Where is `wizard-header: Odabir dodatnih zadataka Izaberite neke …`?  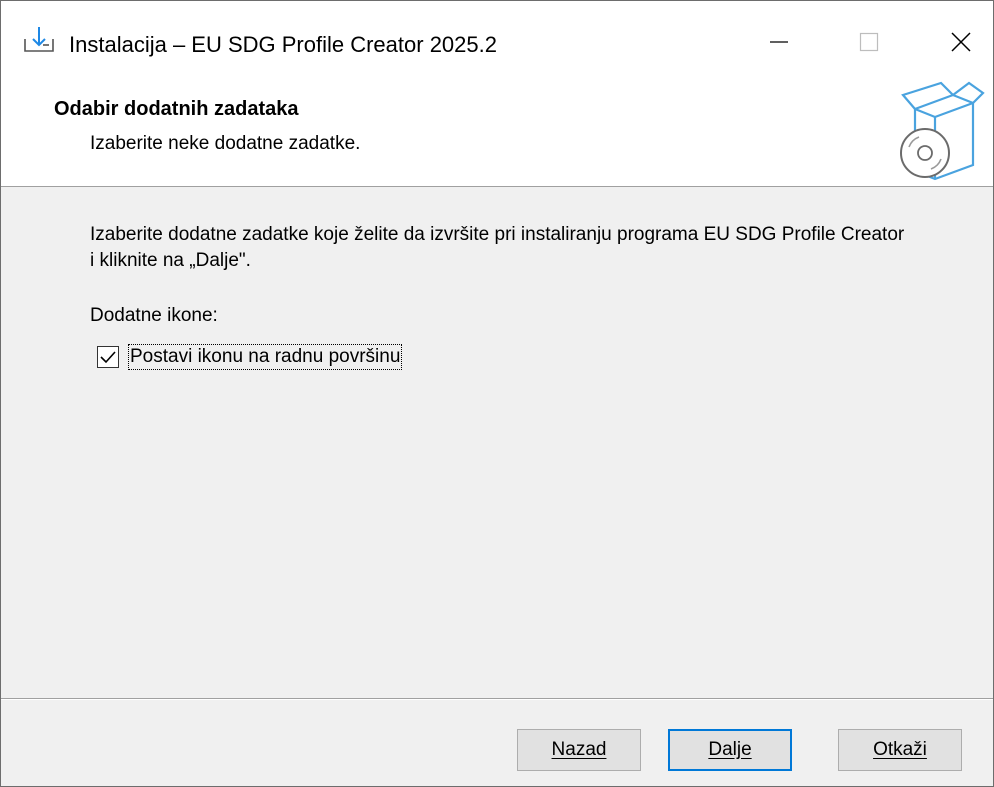 wizard-header: Odabir dodatnih zadataka Izaberite neke … is located at coordinates (497, 131).